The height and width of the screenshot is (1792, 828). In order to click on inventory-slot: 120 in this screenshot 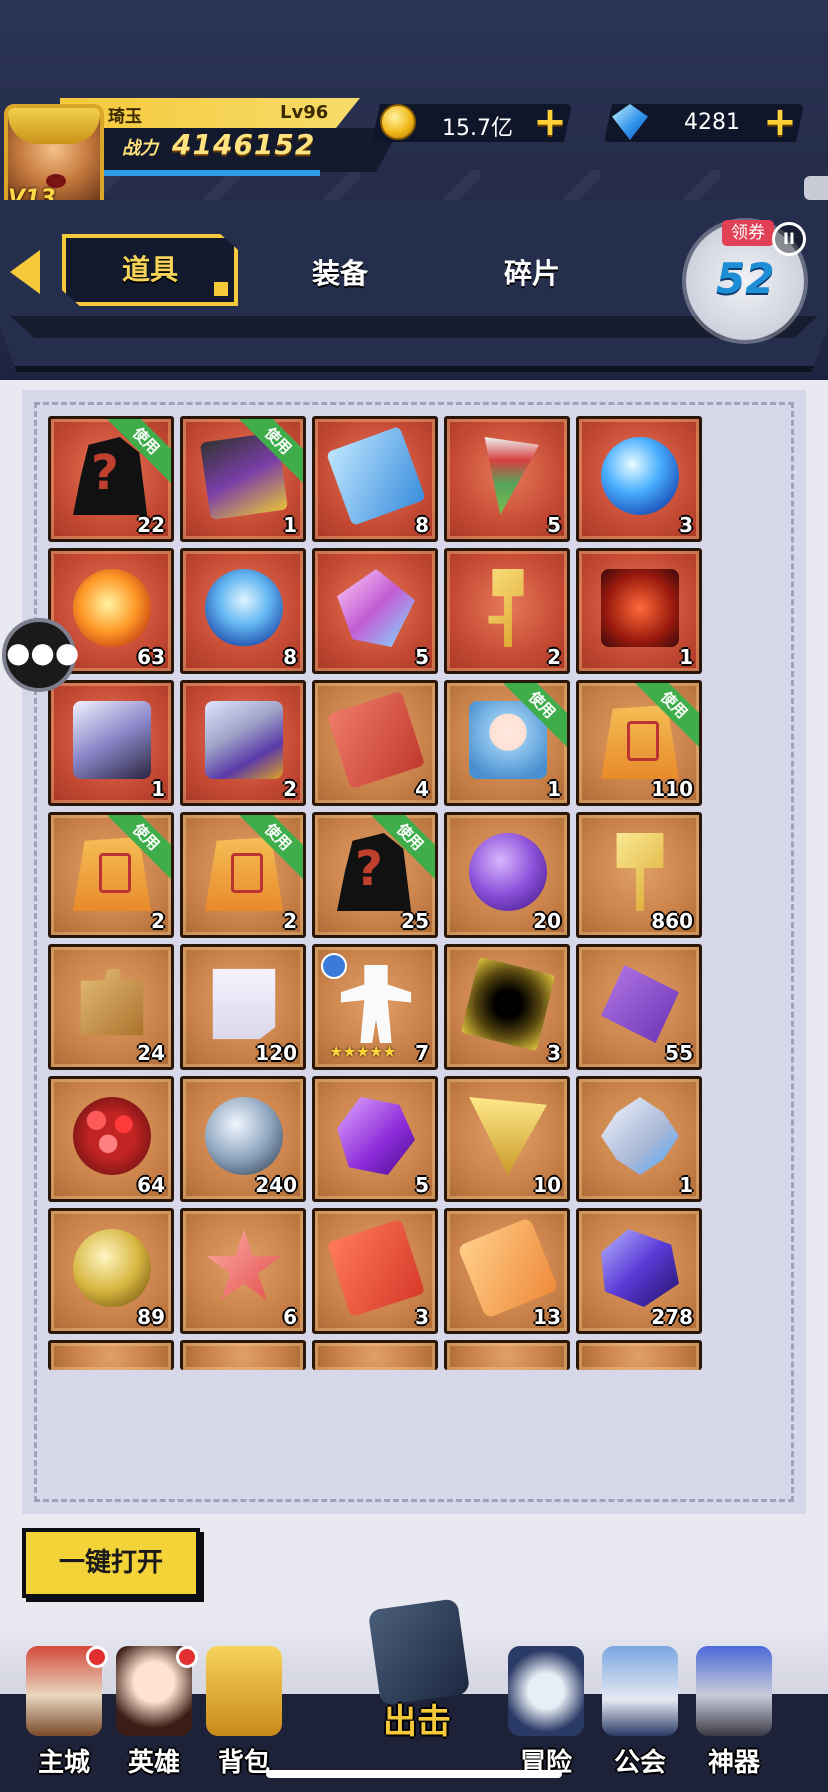, I will do `click(243, 1007)`.